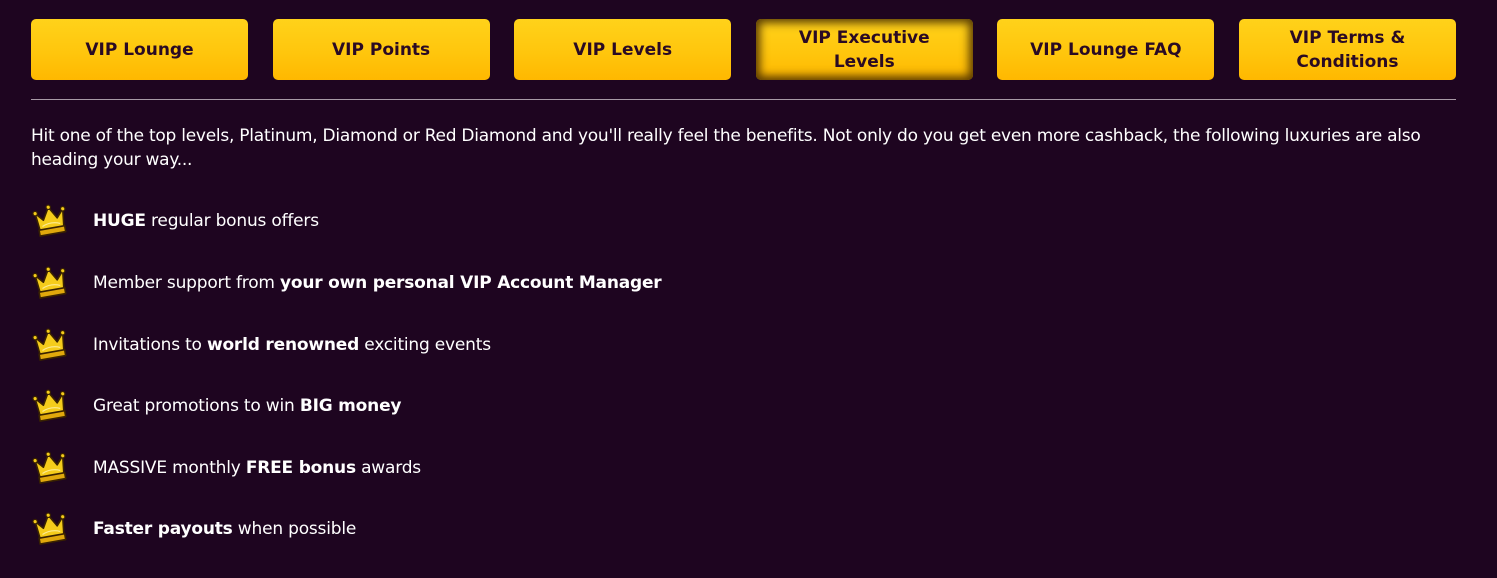 The width and height of the screenshot is (1497, 578). I want to click on tab-label: VIP Lounge FAQ, so click(1106, 49).